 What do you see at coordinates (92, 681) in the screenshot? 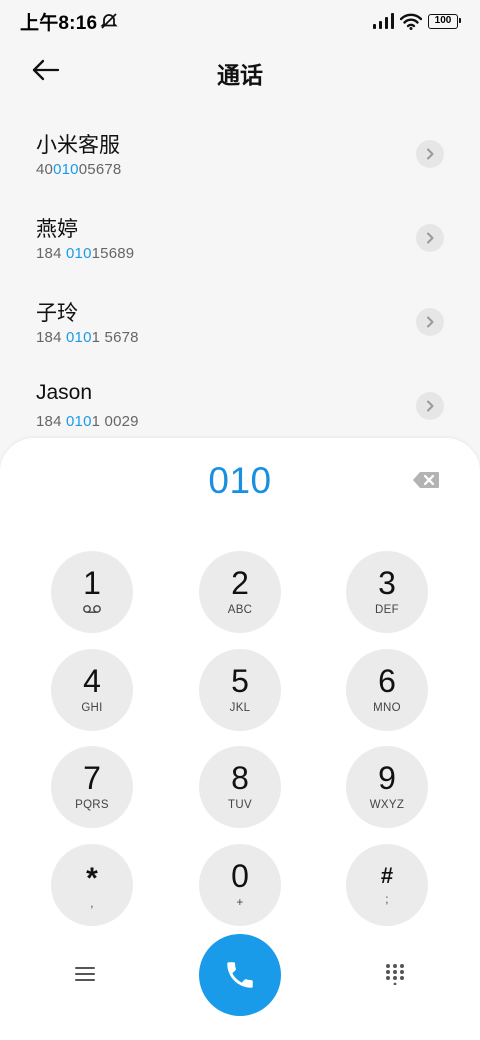
I see `key-digit: 4` at bounding box center [92, 681].